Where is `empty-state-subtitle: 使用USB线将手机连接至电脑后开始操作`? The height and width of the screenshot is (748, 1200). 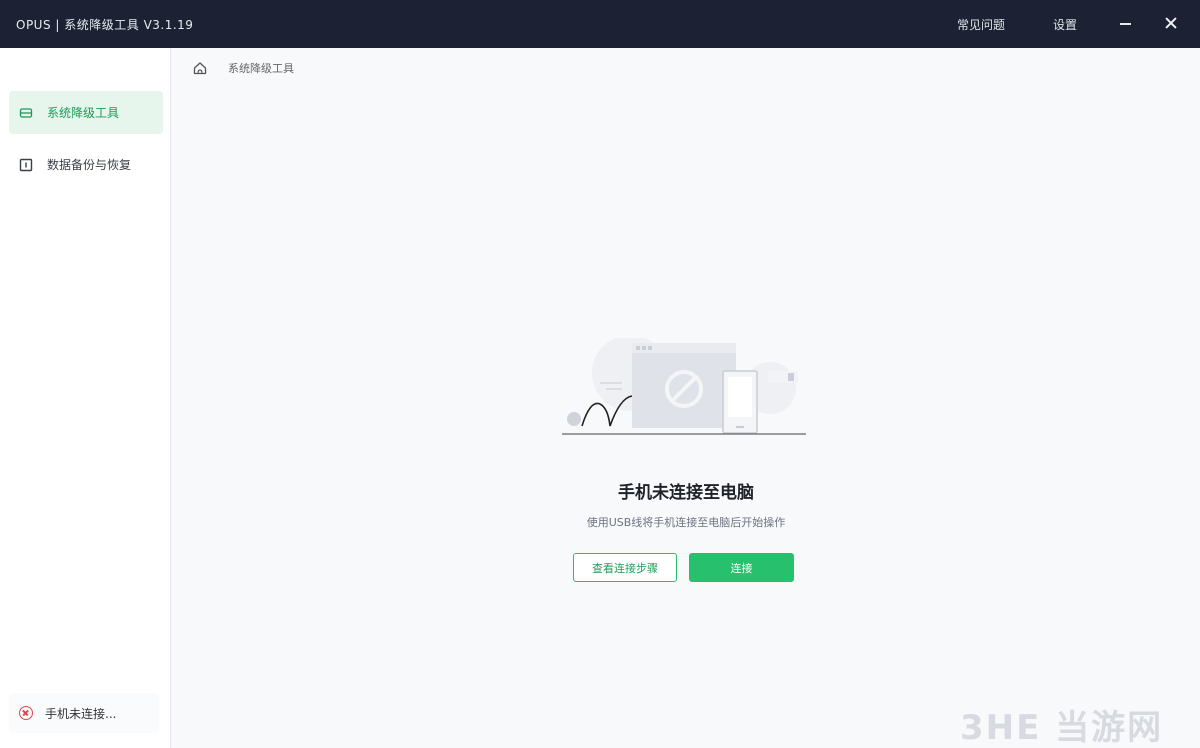 empty-state-subtitle: 使用USB线将手机连接至电脑后开始操作 is located at coordinates (686, 522).